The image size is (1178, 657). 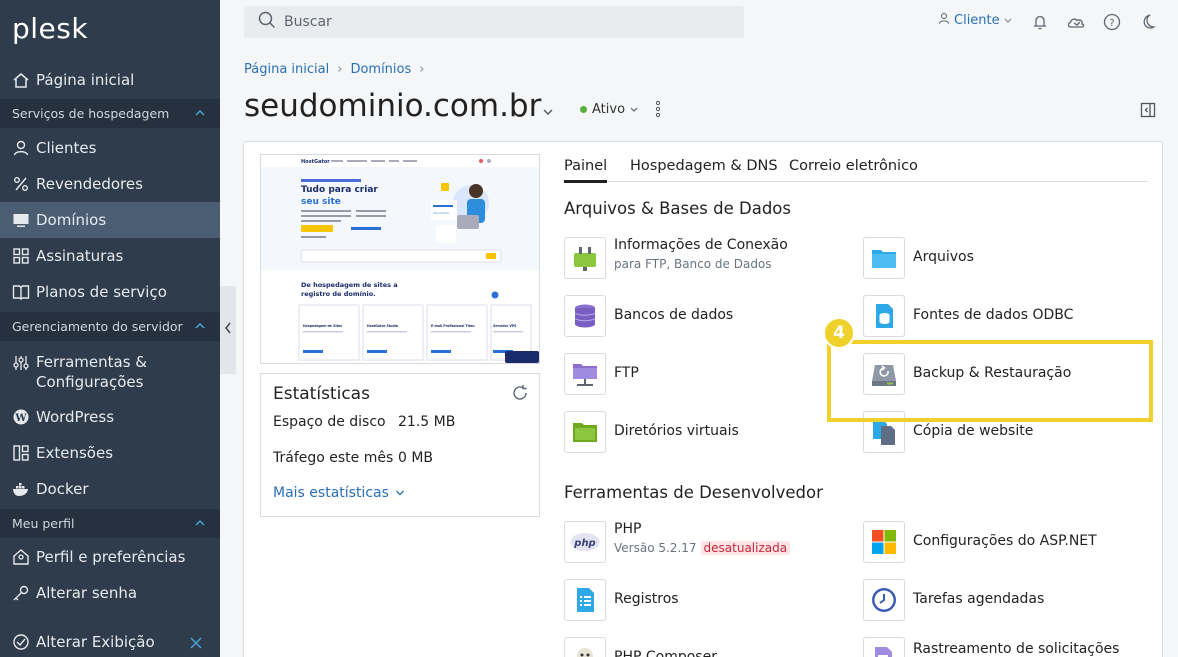 What do you see at coordinates (21, 642) in the screenshot?
I see `eye-icon` at bounding box center [21, 642].